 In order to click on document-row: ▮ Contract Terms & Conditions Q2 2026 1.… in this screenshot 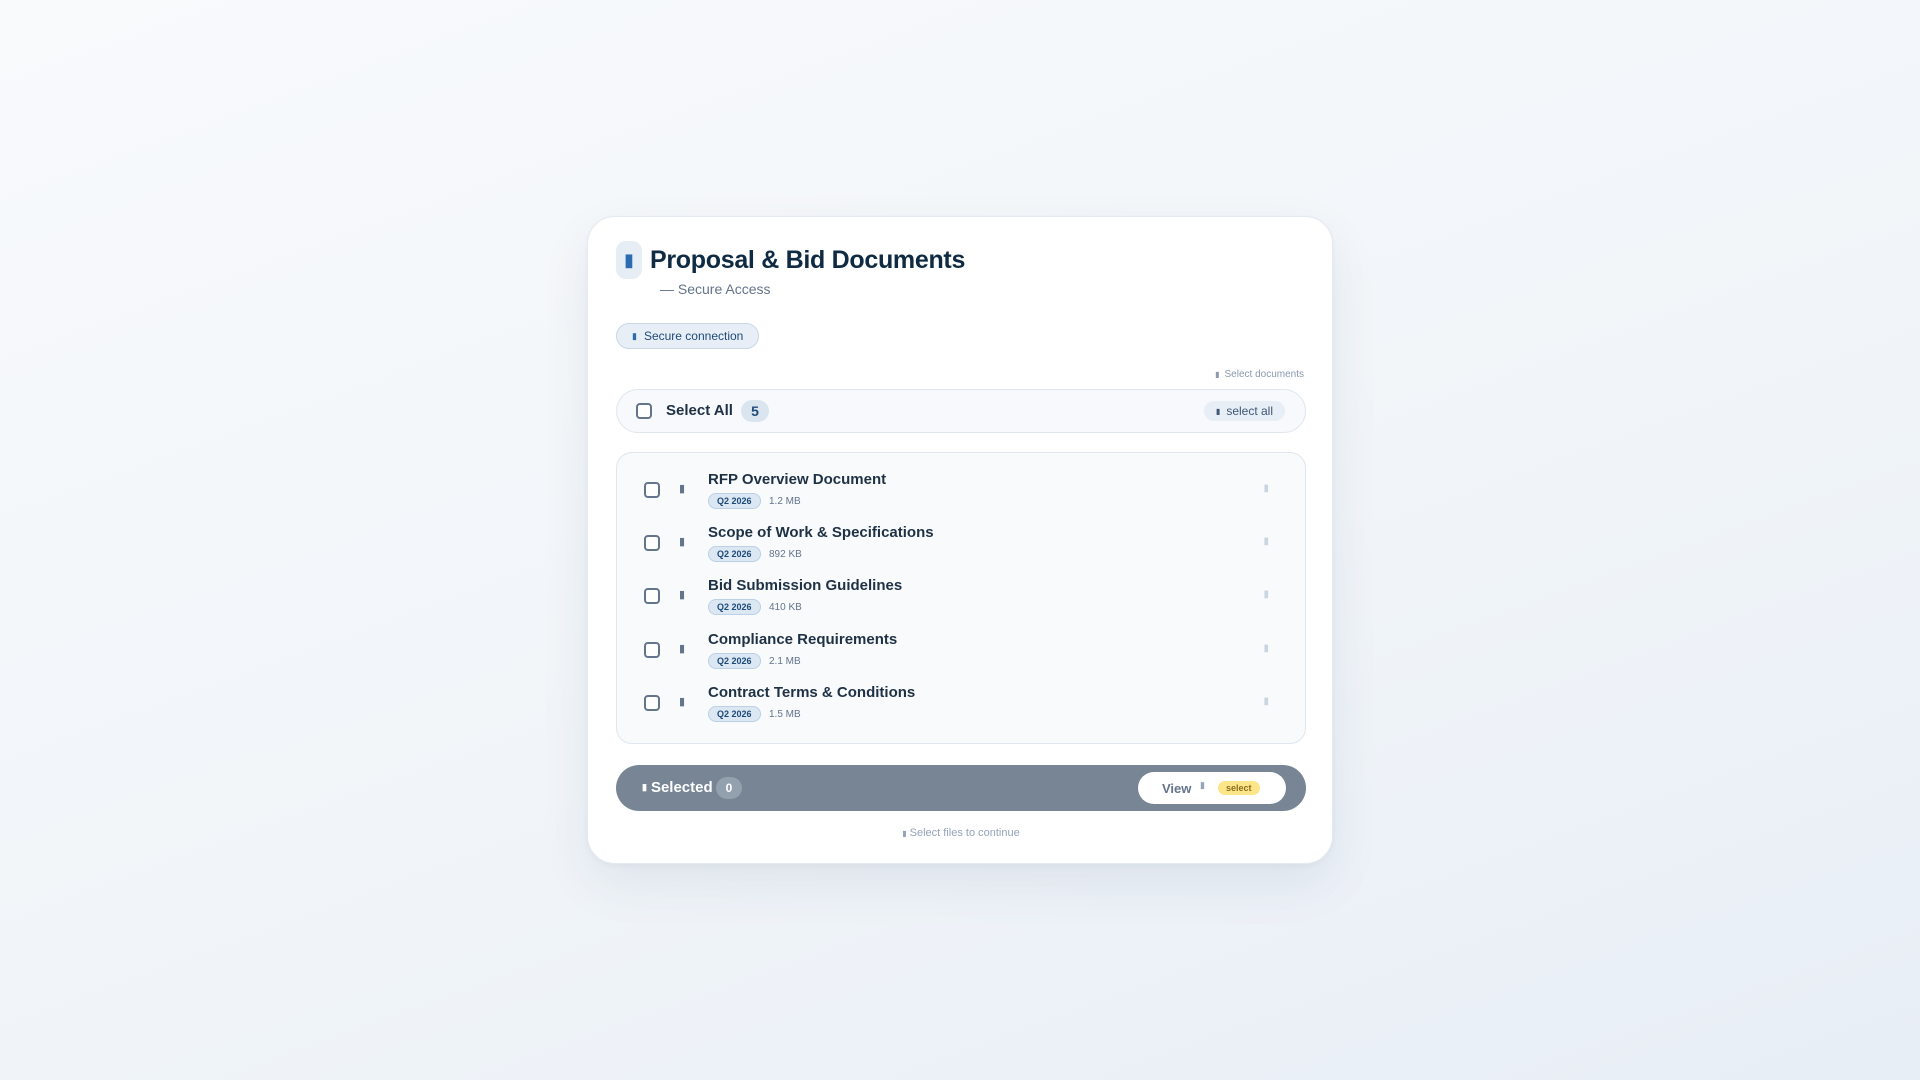, I will do `click(961, 703)`.